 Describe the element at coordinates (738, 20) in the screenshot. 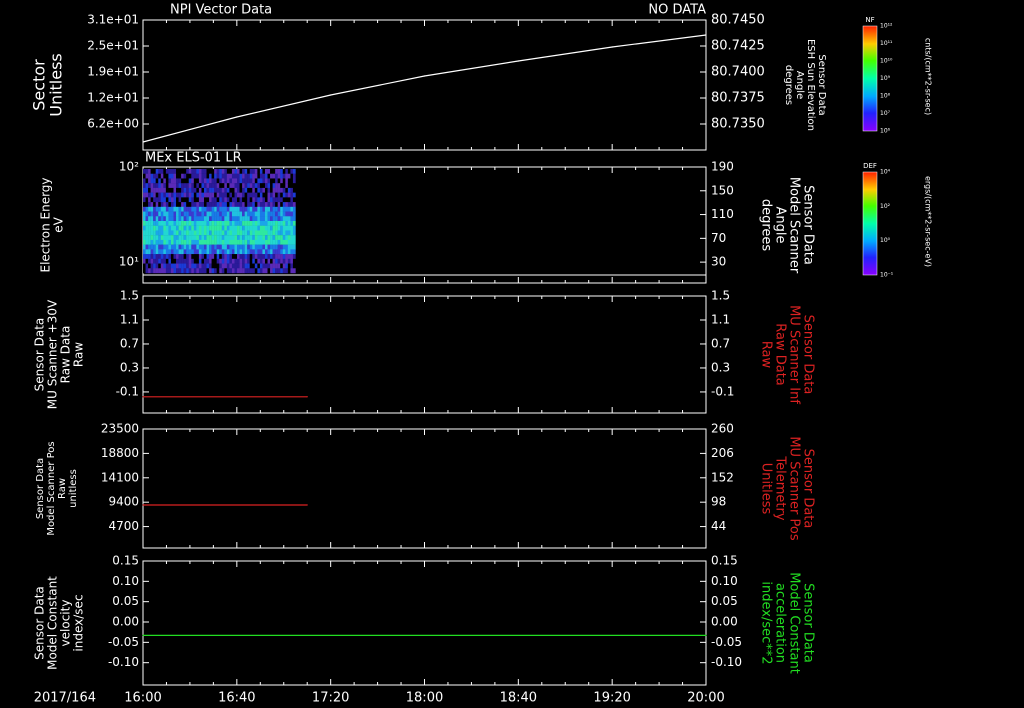

I see `y-tick-label-right: 80.7450` at that location.